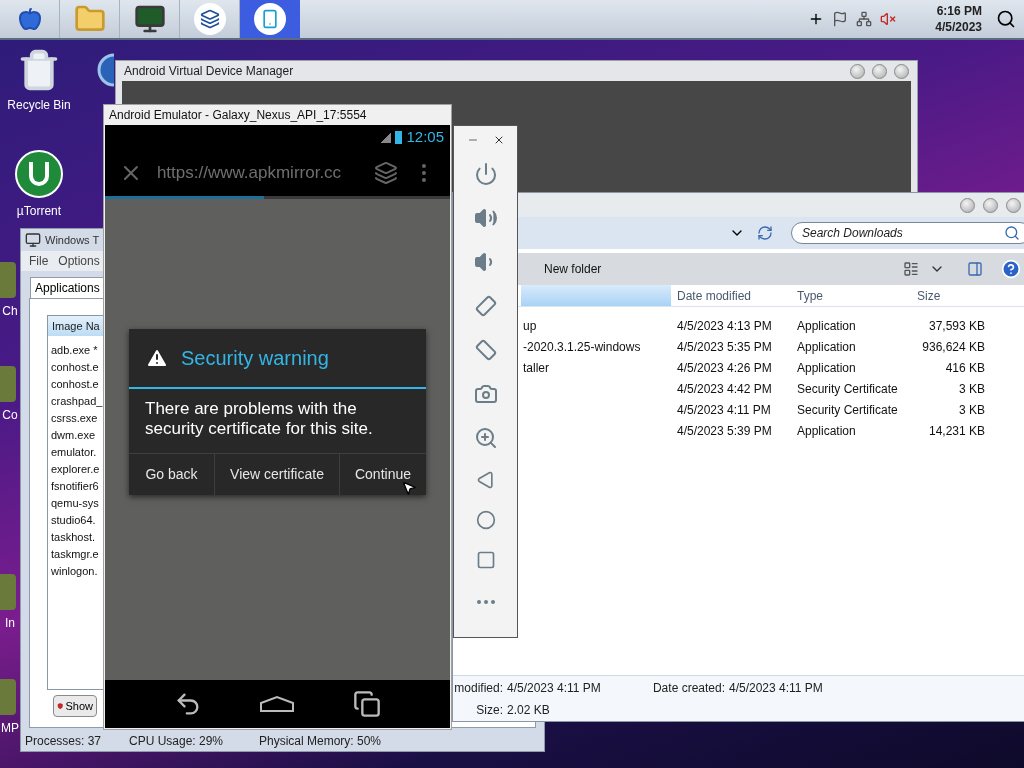 This screenshot has height=768, width=1024. Describe the element at coordinates (277, 704) in the screenshot. I see `home-icon` at that location.